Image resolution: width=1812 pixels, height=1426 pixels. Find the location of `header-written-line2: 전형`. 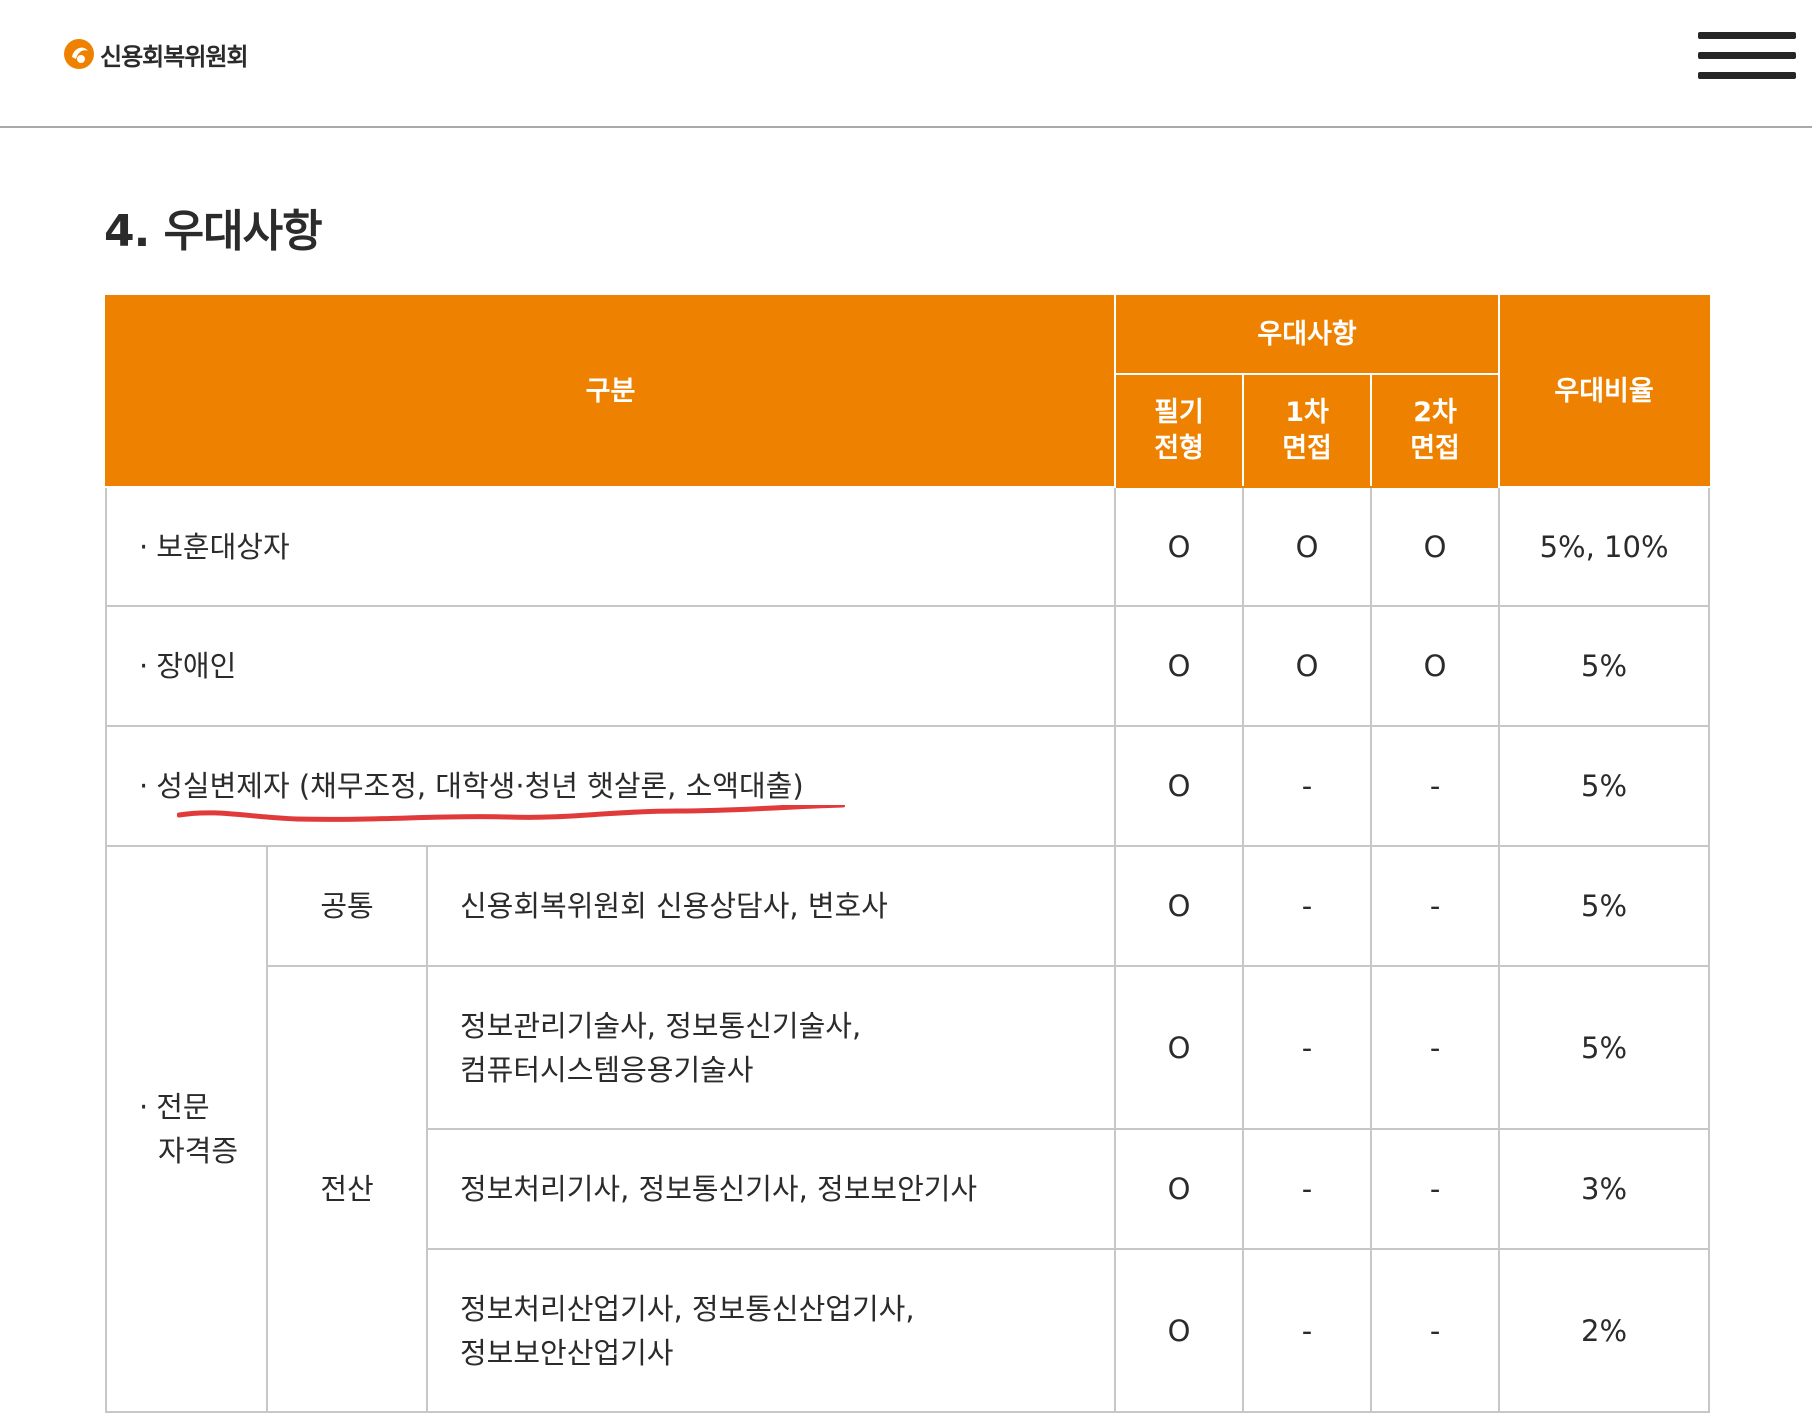

header-written-line2: 전형 is located at coordinates (1179, 448).